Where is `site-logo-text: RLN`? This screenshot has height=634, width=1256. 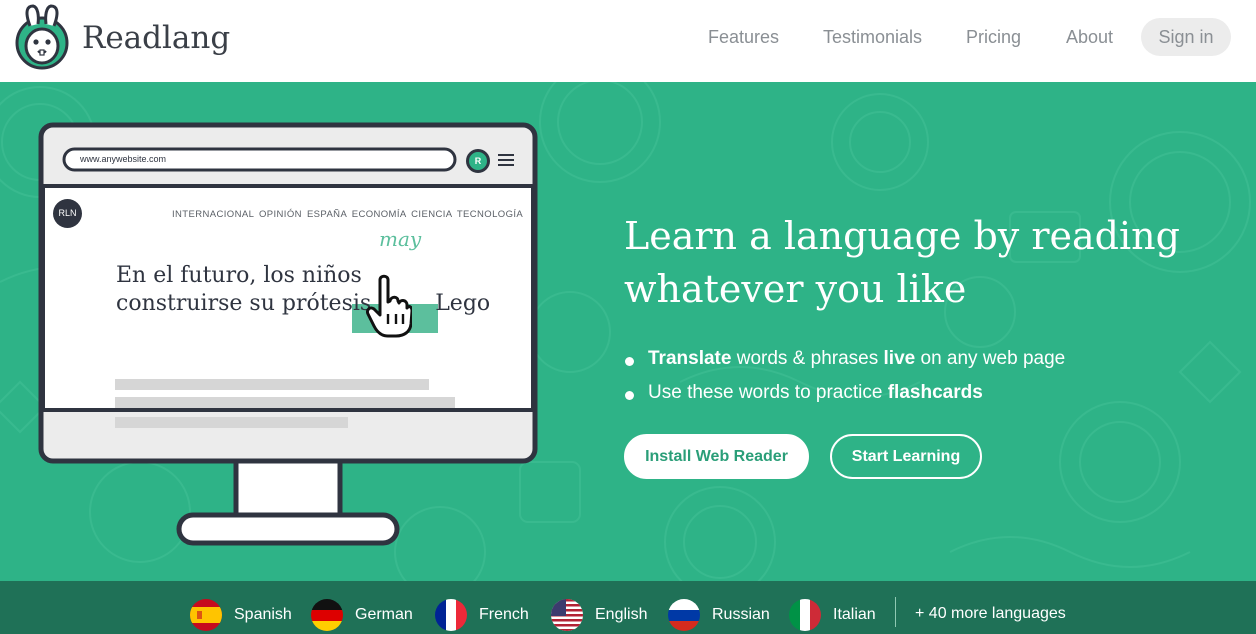 site-logo-text: RLN is located at coordinates (67, 213).